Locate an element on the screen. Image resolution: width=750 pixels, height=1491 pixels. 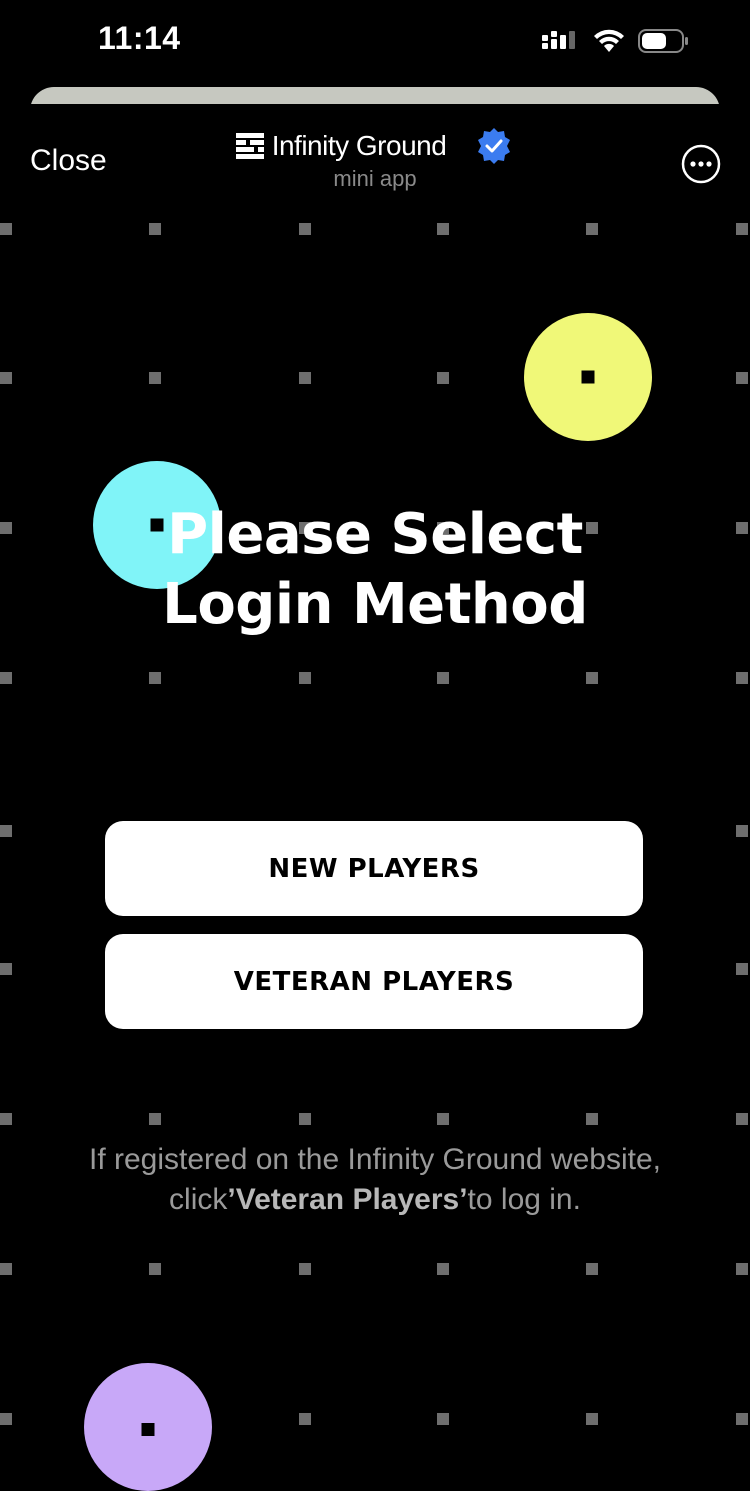
header-brand: Infinity Ground is located at coordinates (375, 146).